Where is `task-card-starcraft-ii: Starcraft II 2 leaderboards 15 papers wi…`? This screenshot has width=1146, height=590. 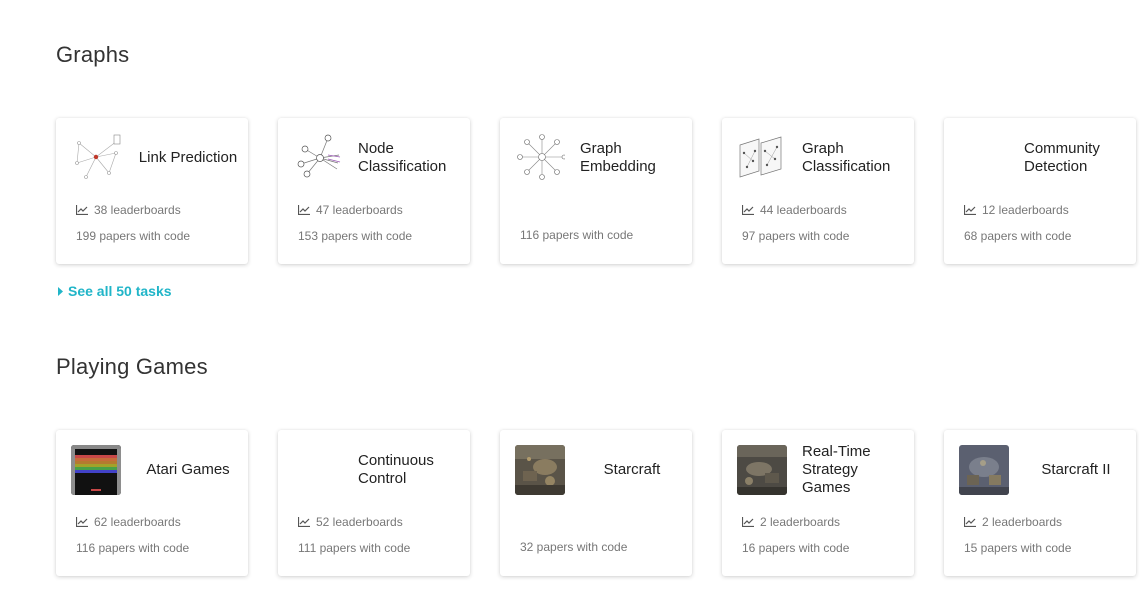 task-card-starcraft-ii: Starcraft II 2 leaderboards 15 papers wi… is located at coordinates (1040, 503).